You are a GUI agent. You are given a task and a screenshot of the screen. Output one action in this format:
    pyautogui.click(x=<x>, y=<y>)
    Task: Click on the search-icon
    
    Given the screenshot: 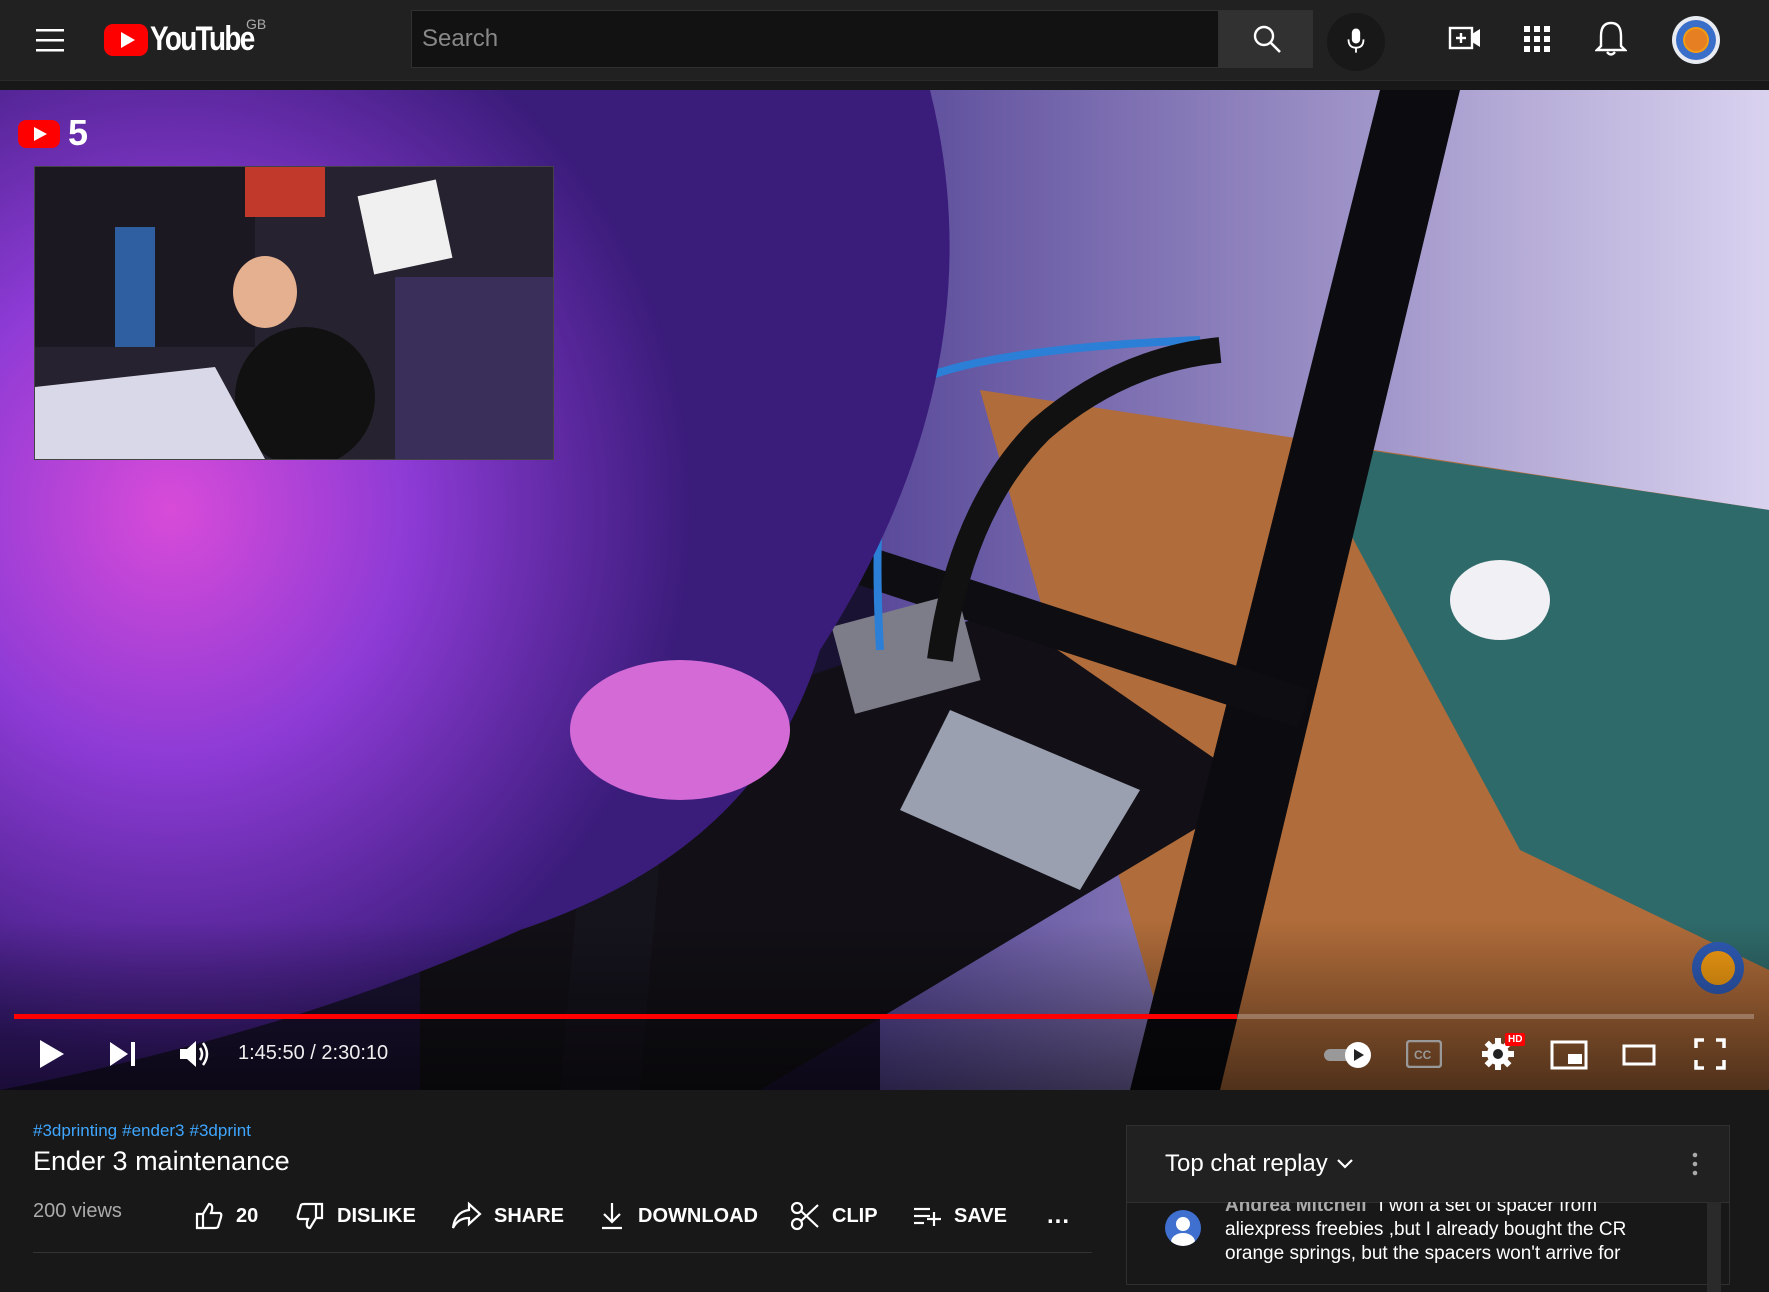 What is the action you would take?
    pyautogui.click(x=1267, y=39)
    